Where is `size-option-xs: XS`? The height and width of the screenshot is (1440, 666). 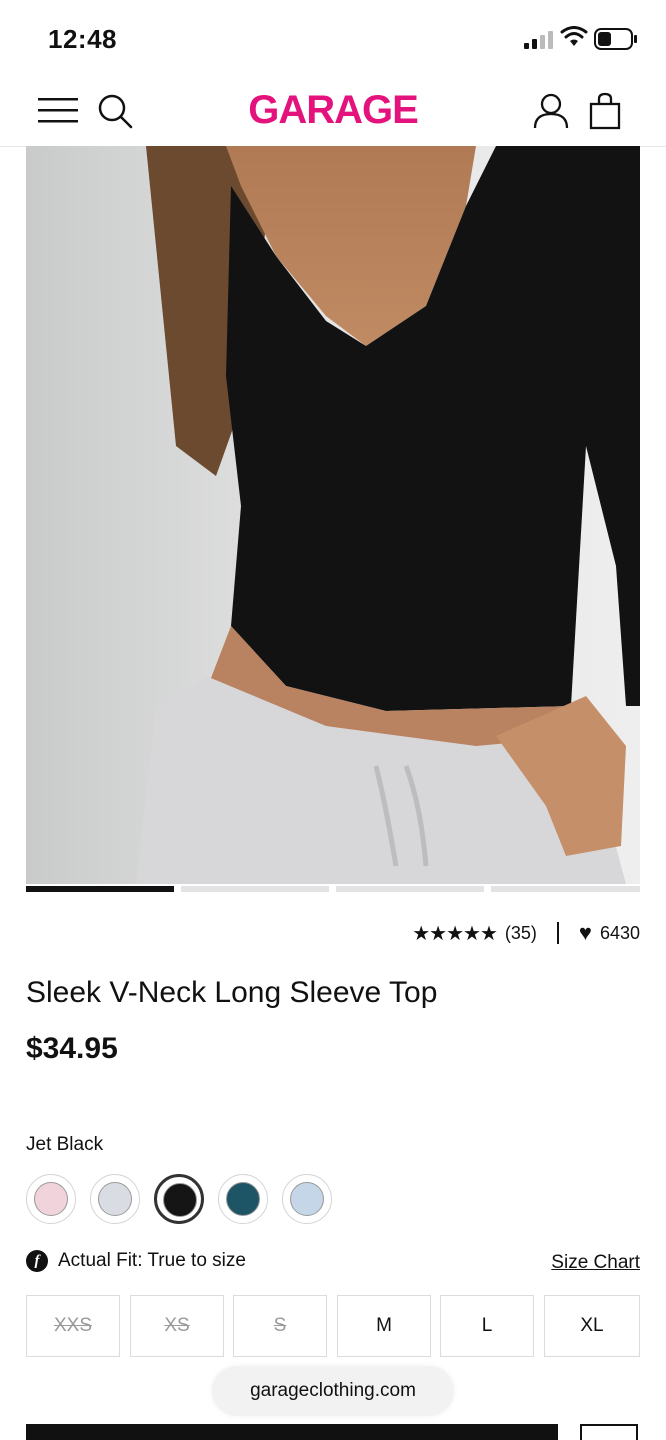
size-option-xs: XS is located at coordinates (177, 1326).